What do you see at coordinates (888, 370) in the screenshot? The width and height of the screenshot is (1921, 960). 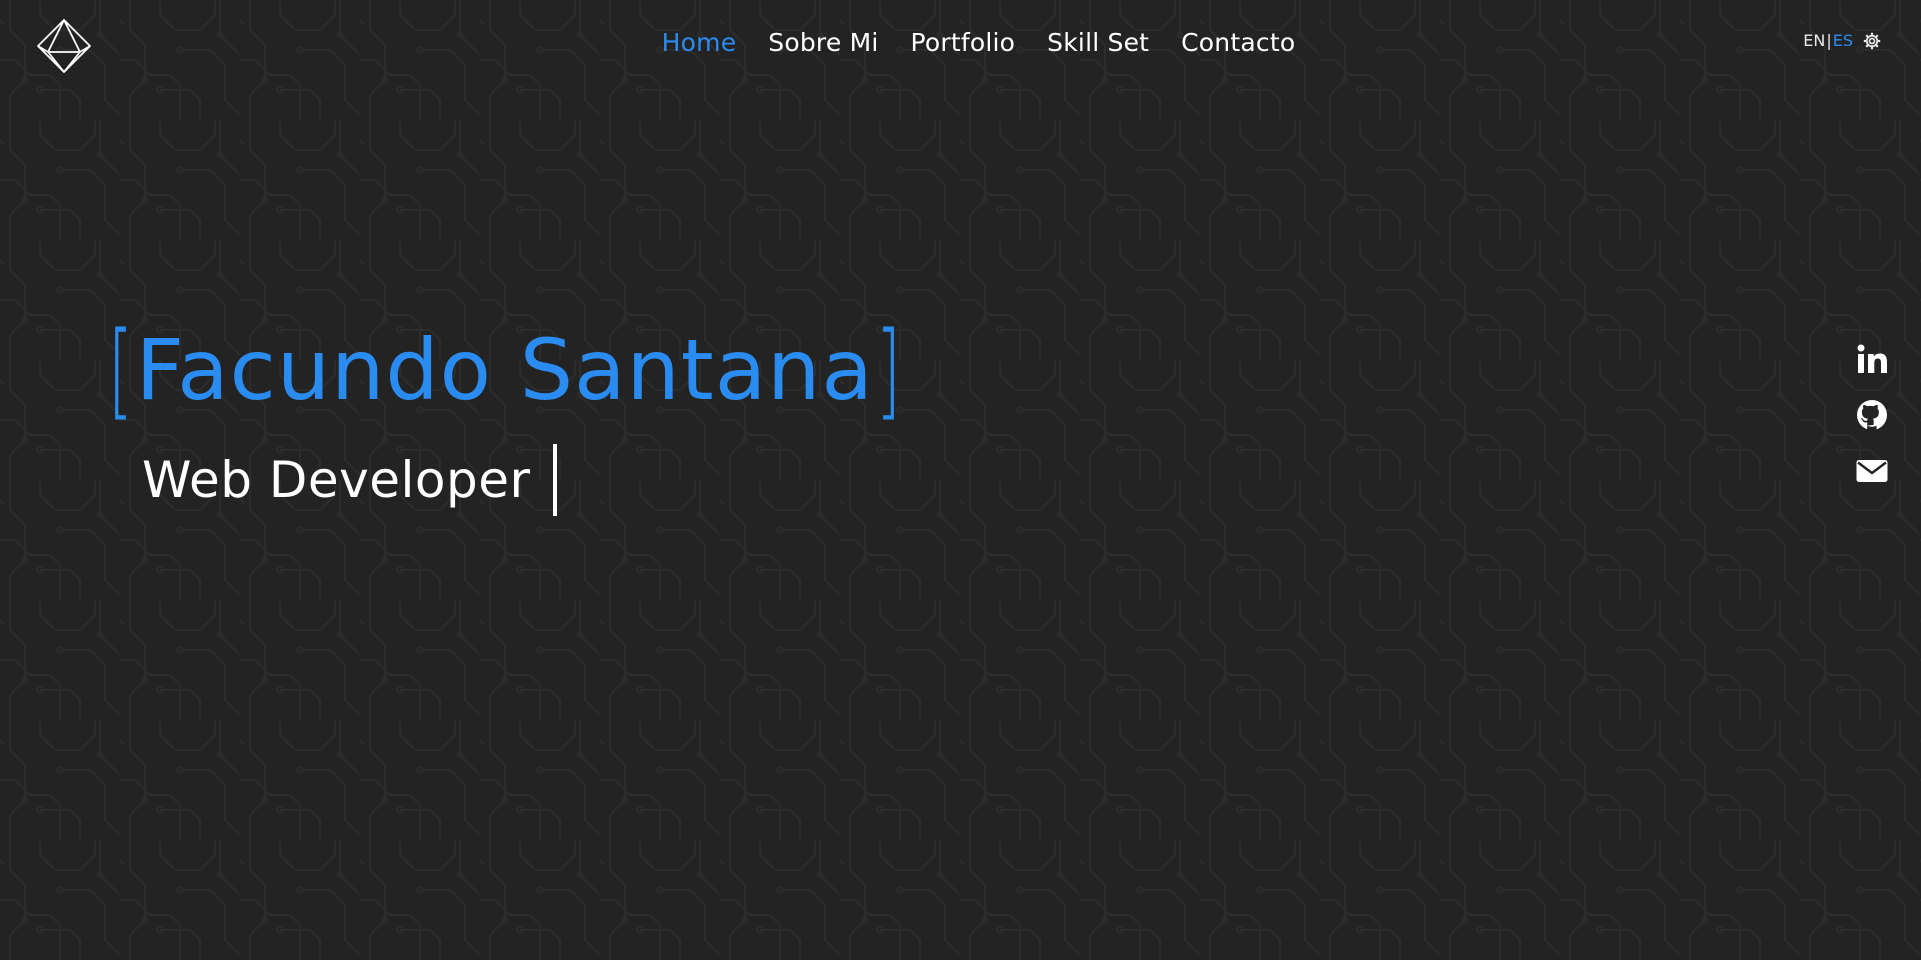 I see `close-bracket: ]` at bounding box center [888, 370].